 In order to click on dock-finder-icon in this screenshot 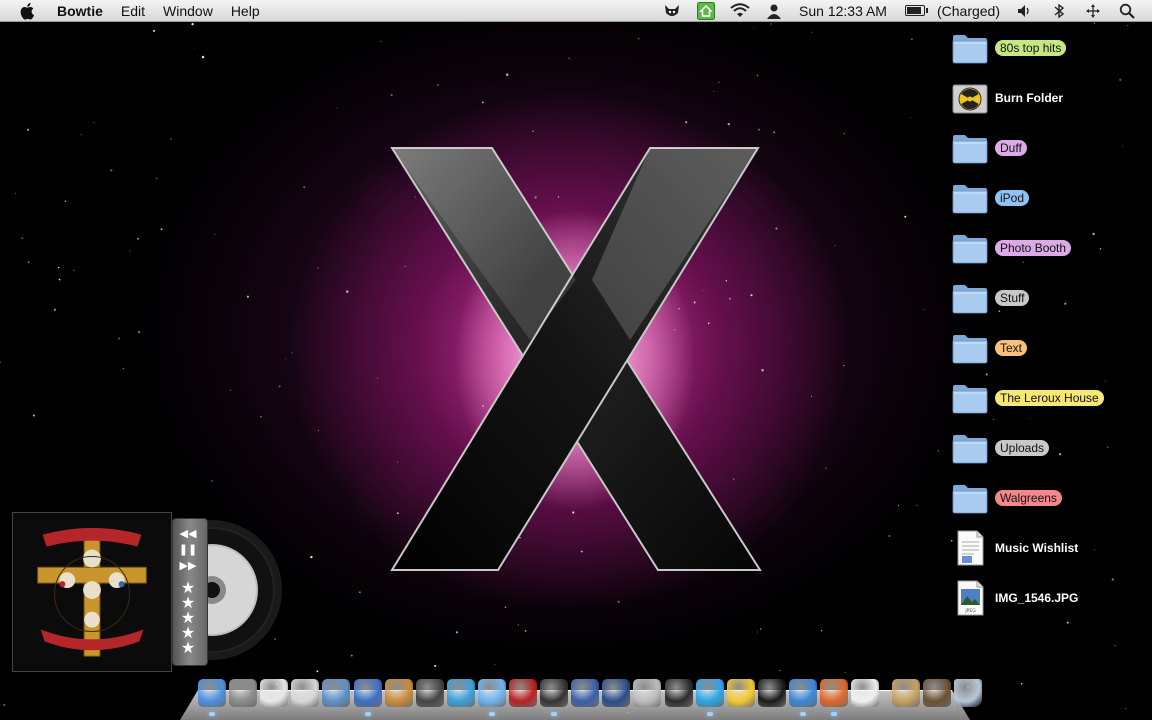, I will do `click(212, 693)`.